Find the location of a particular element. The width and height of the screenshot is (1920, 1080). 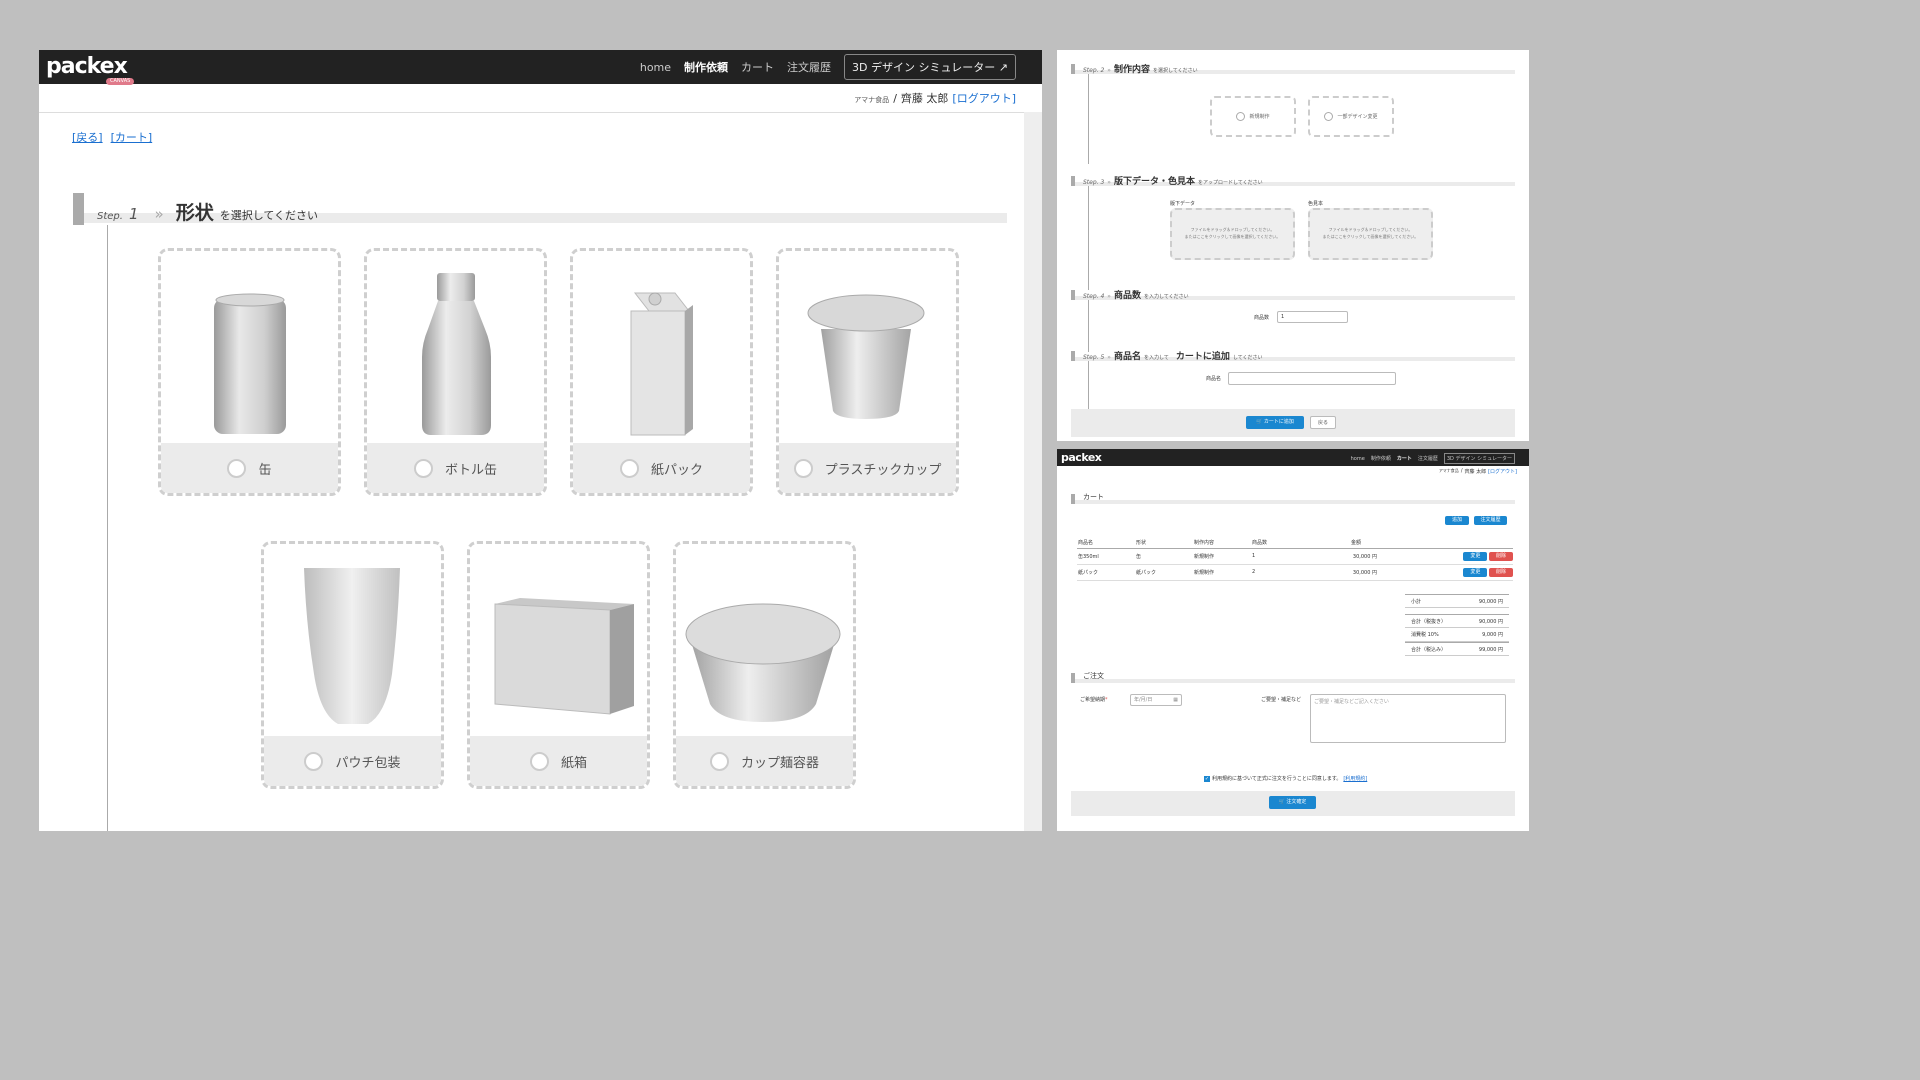

date-label: ご希望納期* is located at coordinates (1094, 699).